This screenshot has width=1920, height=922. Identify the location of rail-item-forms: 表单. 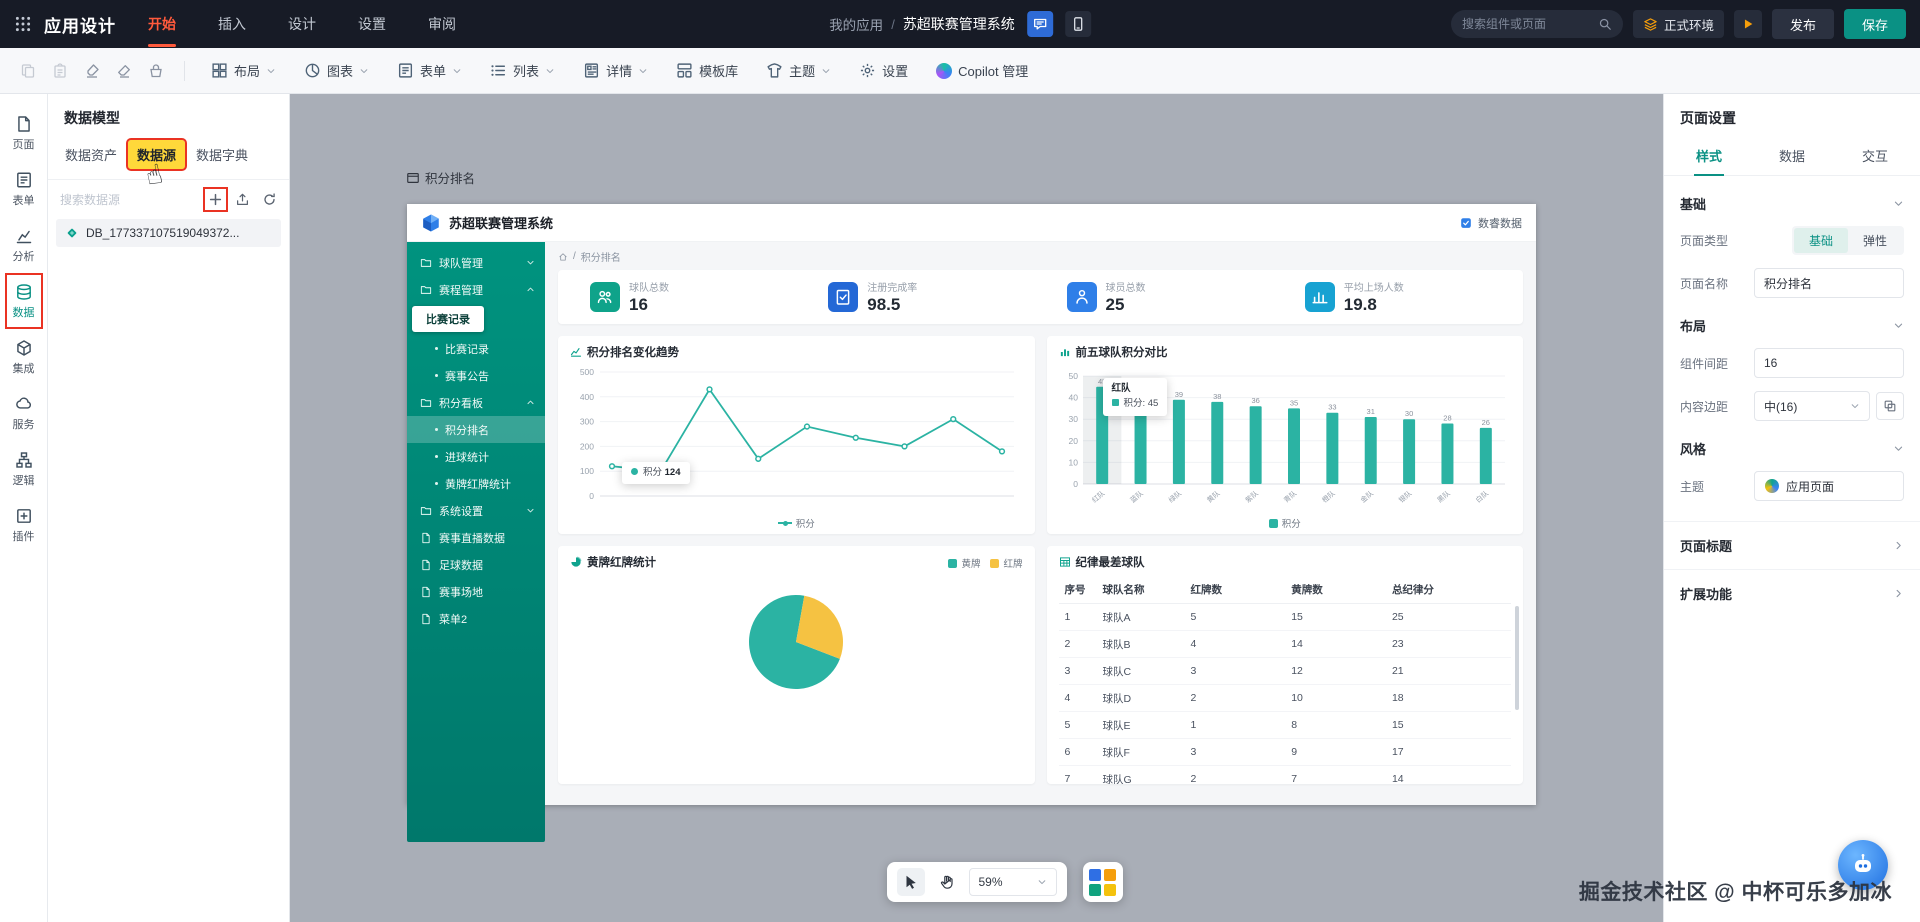
(24, 189).